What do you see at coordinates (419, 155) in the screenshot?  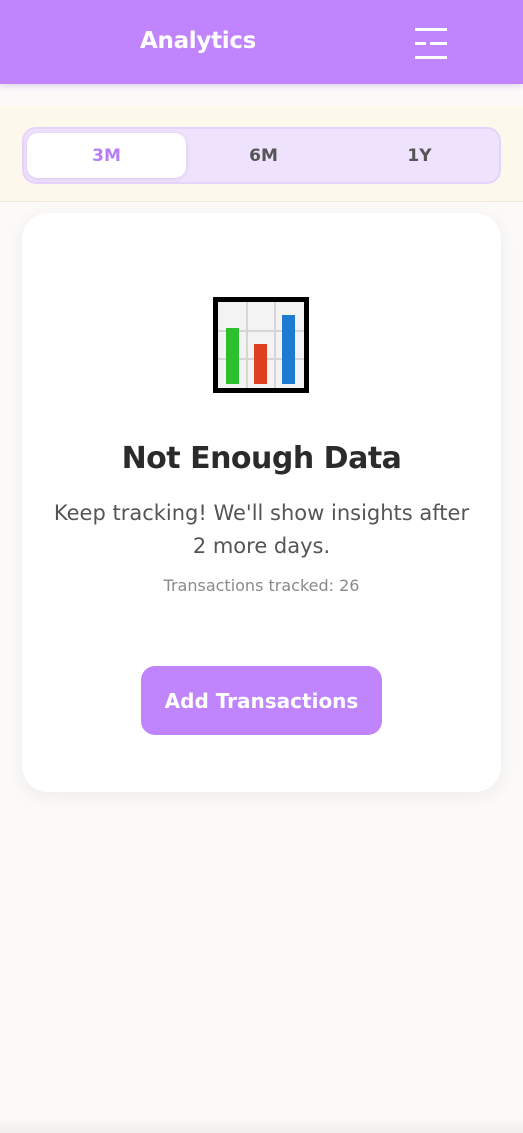 I see `tab-1y: 1Y` at bounding box center [419, 155].